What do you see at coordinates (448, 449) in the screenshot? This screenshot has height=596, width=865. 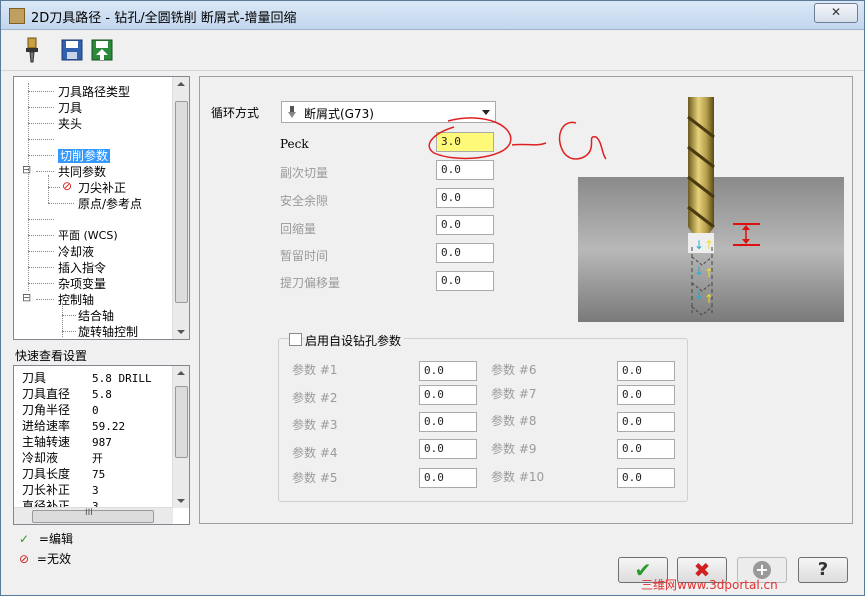 I see `param-4-field: 0.0` at bounding box center [448, 449].